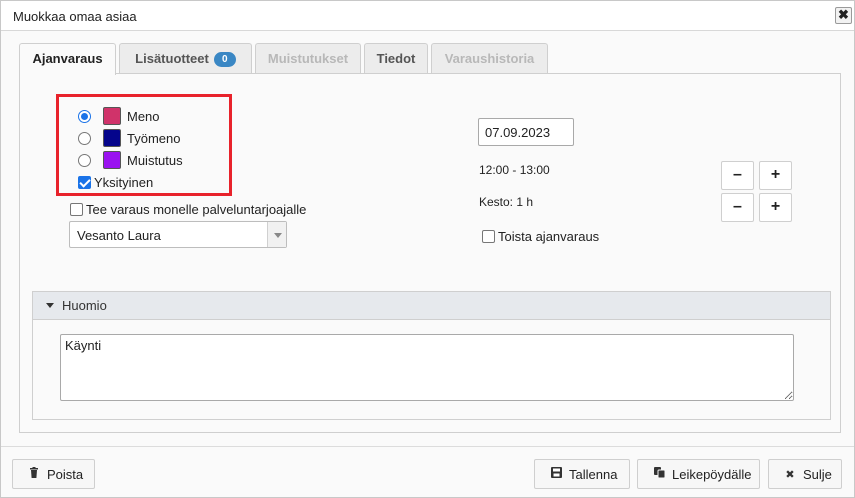 This screenshot has width=855, height=498. Describe the element at coordinates (172, 58) in the screenshot. I see `tab-label: Lisätuotteet` at that location.